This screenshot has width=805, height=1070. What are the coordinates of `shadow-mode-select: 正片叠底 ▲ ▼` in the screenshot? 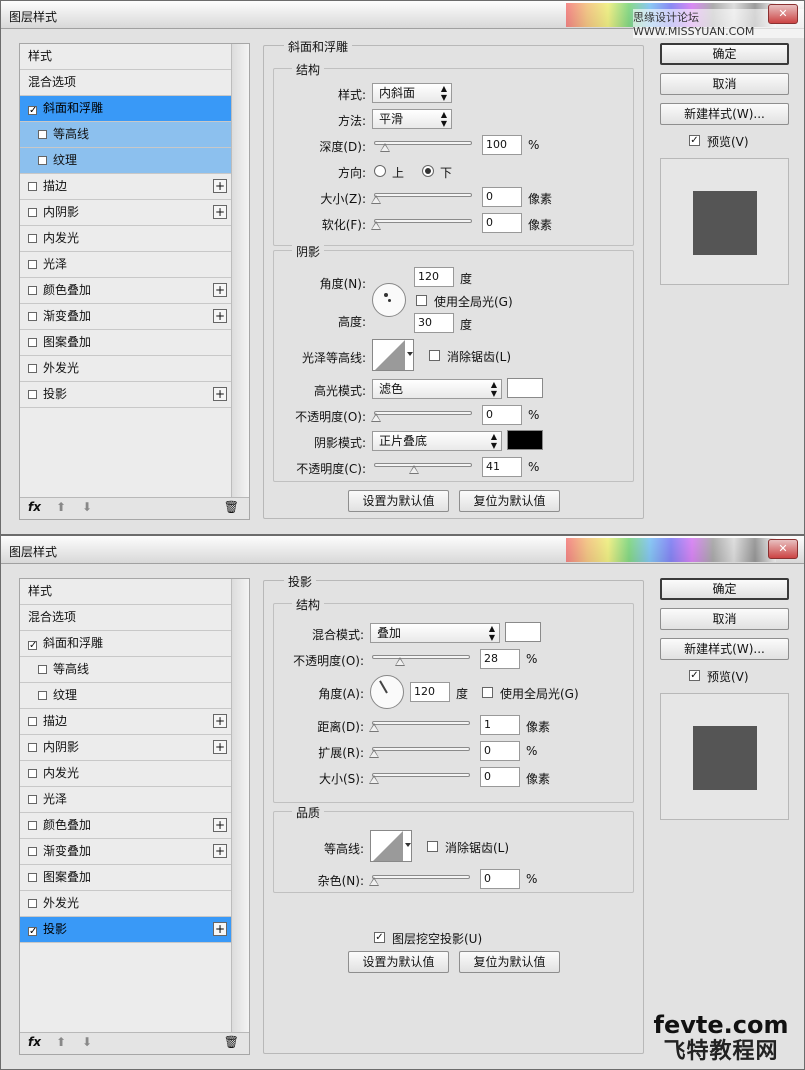 It's located at (437, 441).